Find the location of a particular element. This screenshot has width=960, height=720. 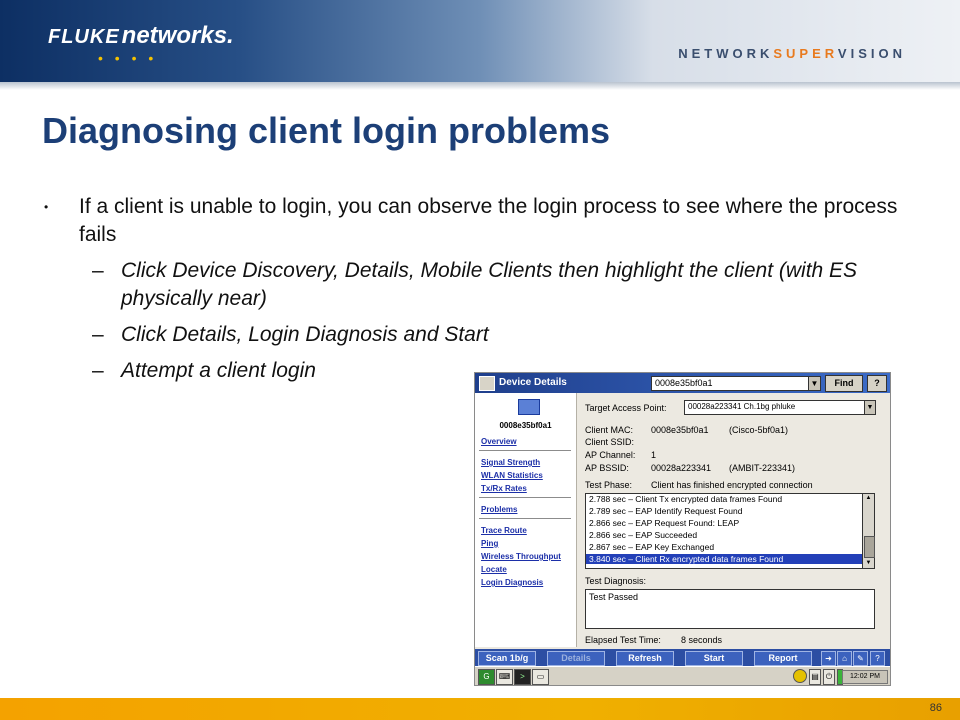

logo-dots-icon: • • • • is located at coordinates (128, 58).